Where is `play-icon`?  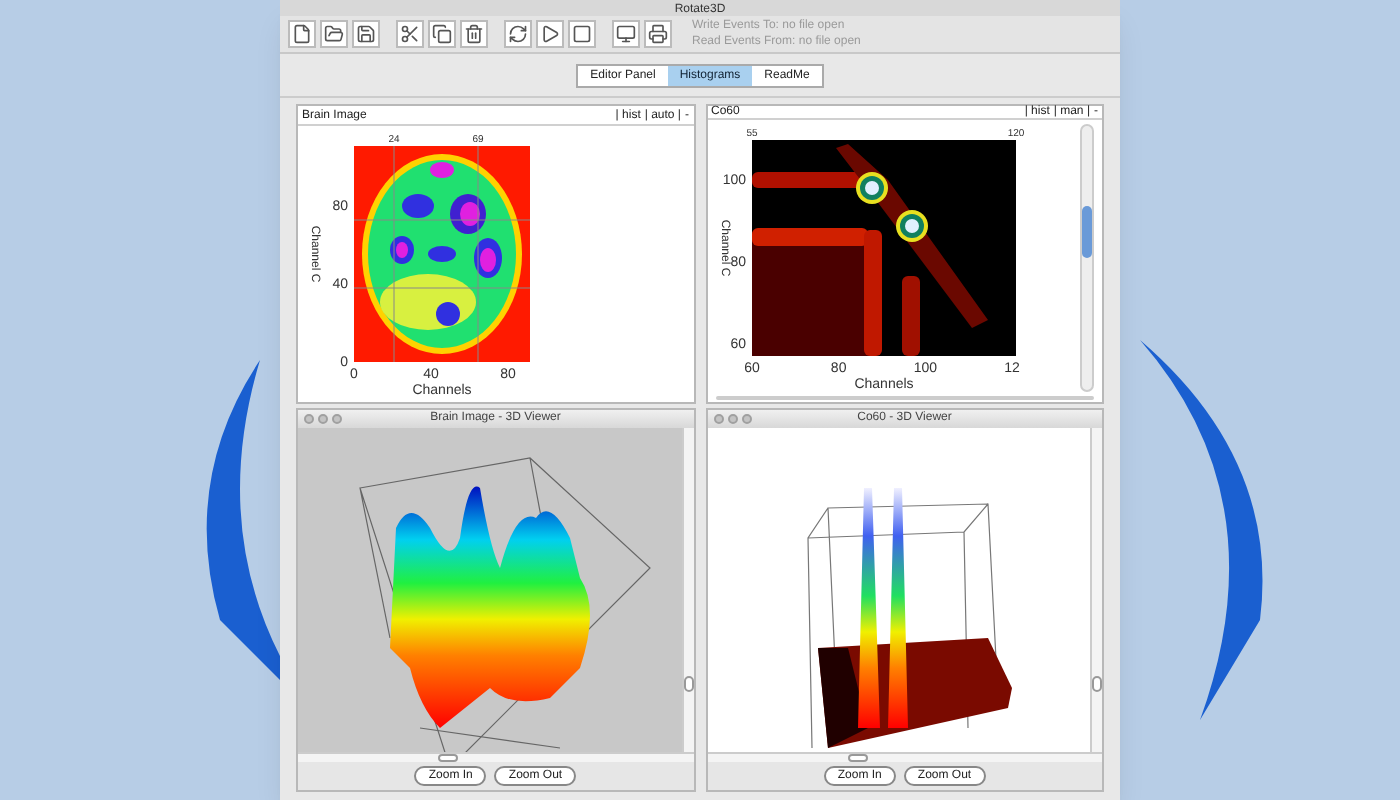 play-icon is located at coordinates (550, 34).